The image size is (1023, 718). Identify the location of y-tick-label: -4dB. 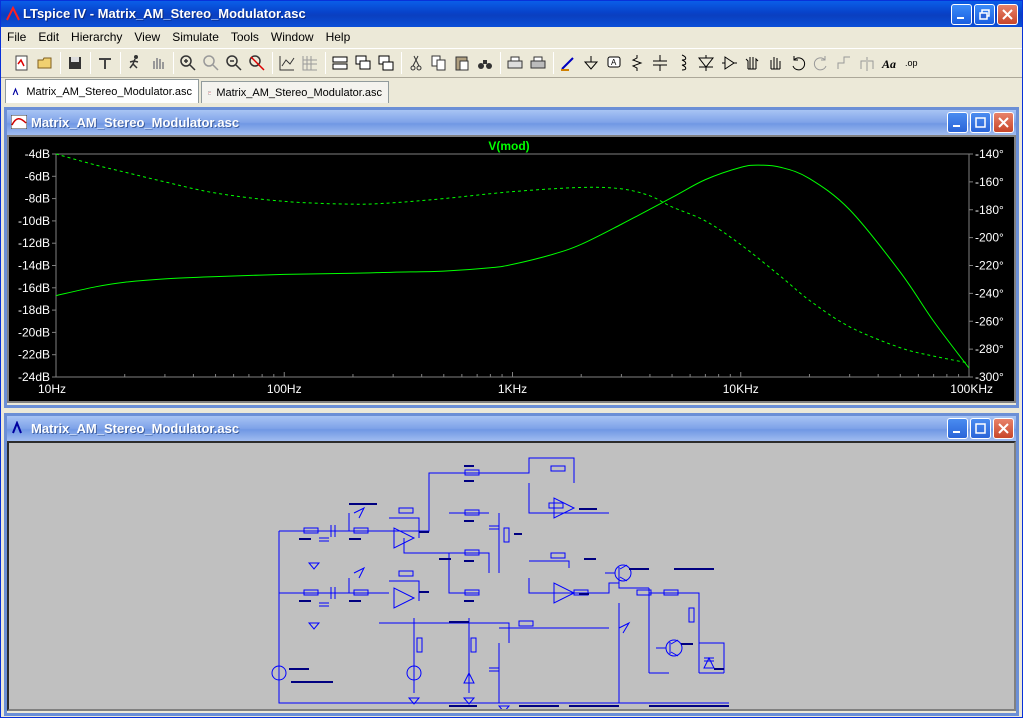
(37, 154).